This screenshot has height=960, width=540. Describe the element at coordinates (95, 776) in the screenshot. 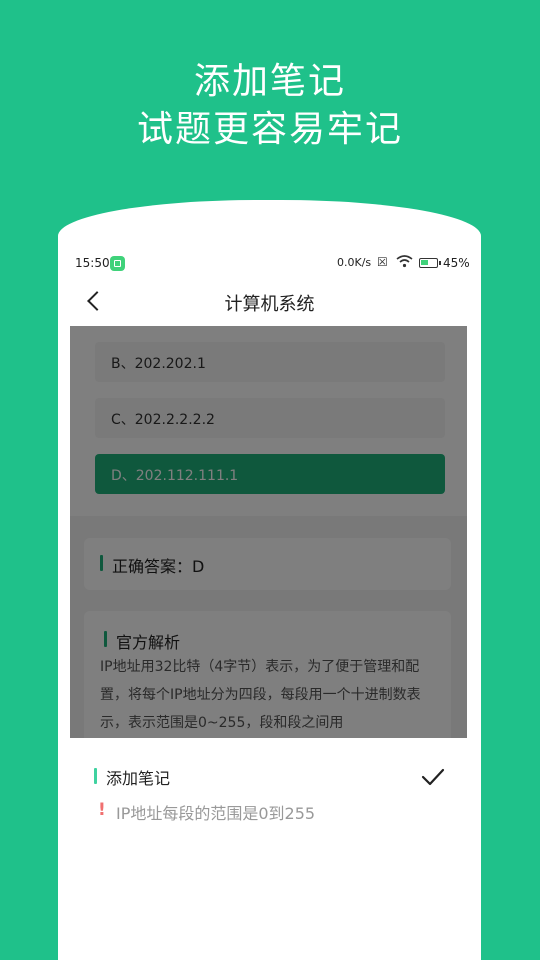

I see `note-accent-bar` at that location.